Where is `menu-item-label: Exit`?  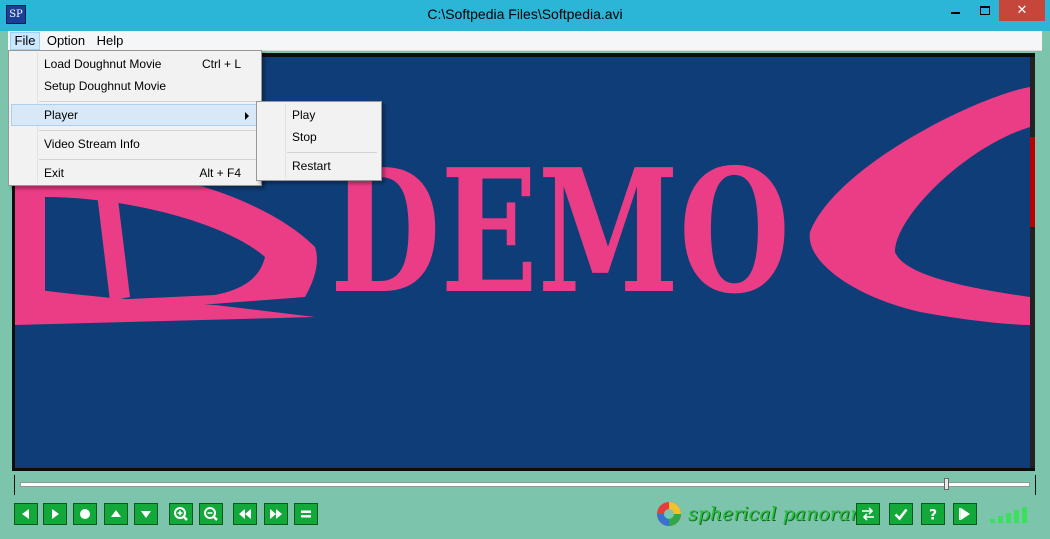 menu-item-label: Exit is located at coordinates (54, 173).